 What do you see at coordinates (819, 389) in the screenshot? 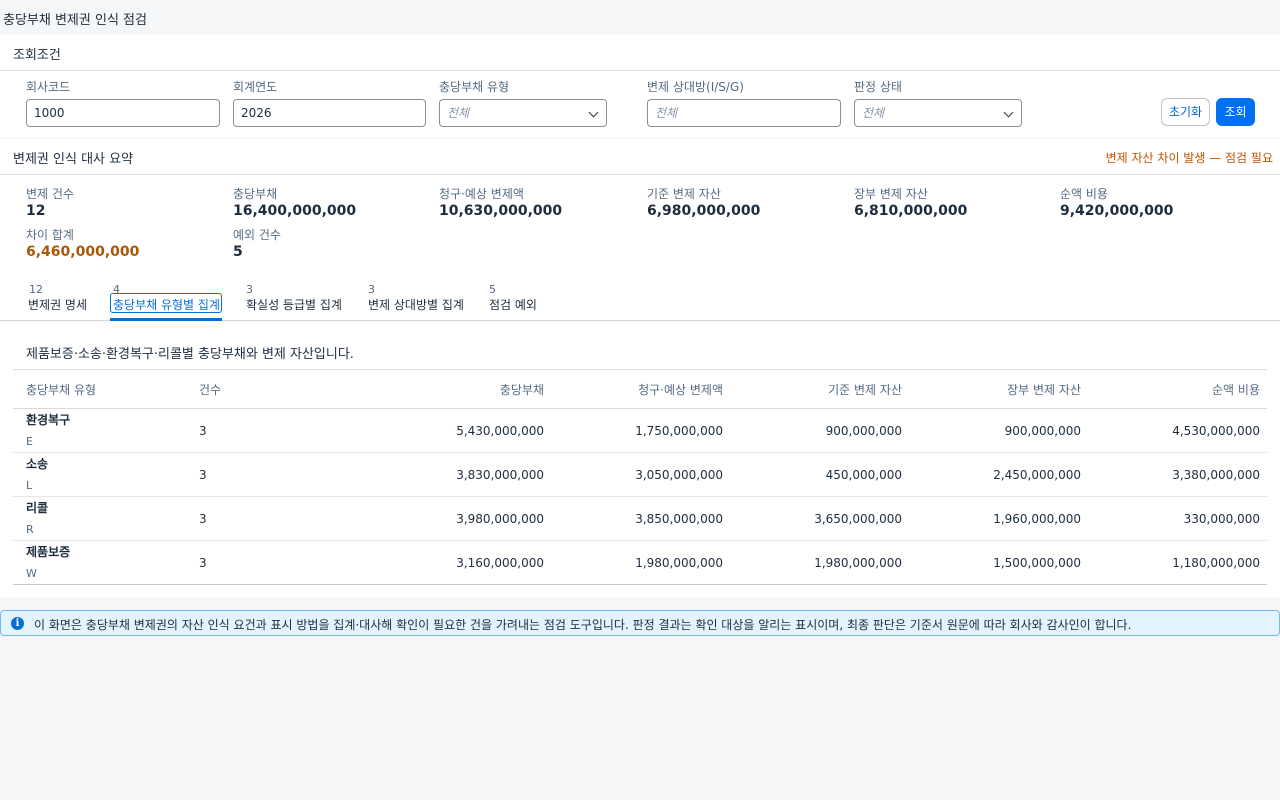
I see `column-header: 기준 변제 자산` at bounding box center [819, 389].